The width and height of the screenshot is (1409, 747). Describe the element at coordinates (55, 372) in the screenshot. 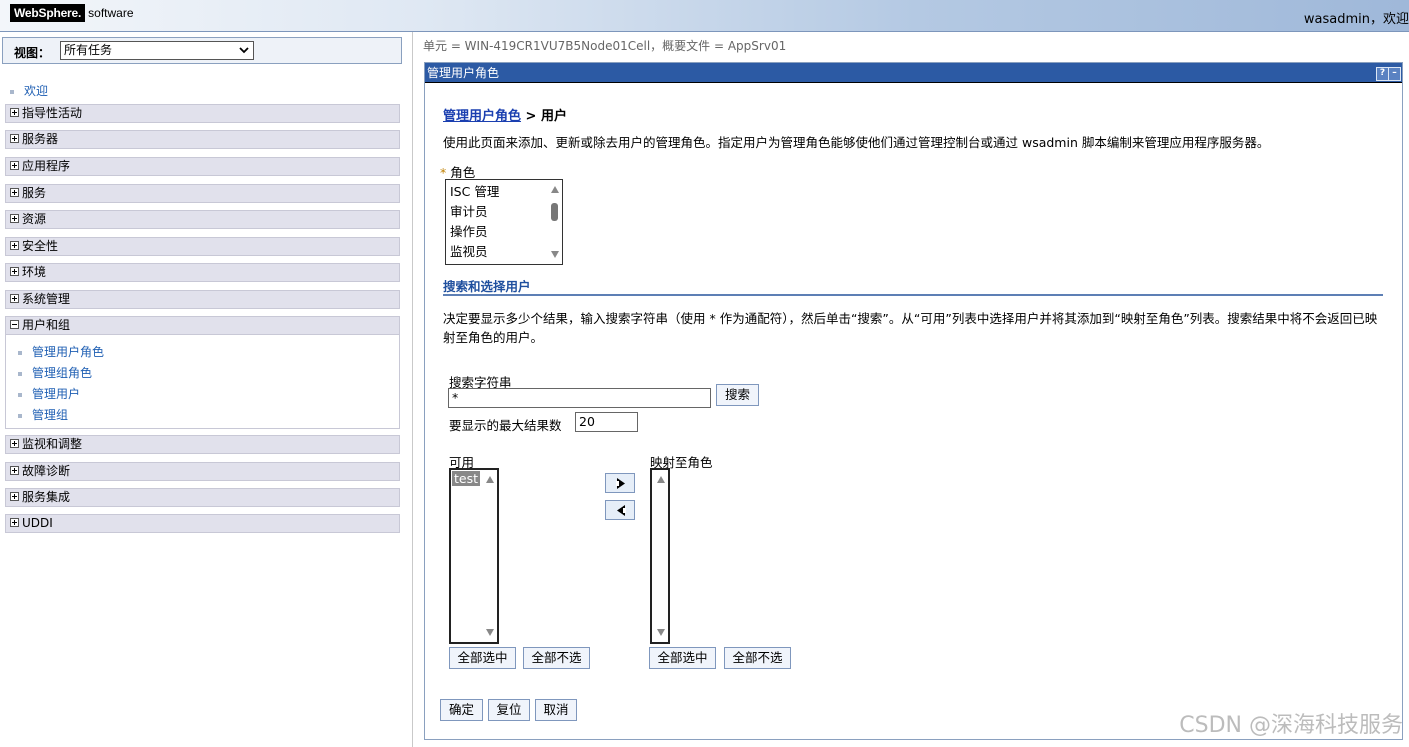

I see `nav-item-manage-group-roles: 管理组角色` at that location.